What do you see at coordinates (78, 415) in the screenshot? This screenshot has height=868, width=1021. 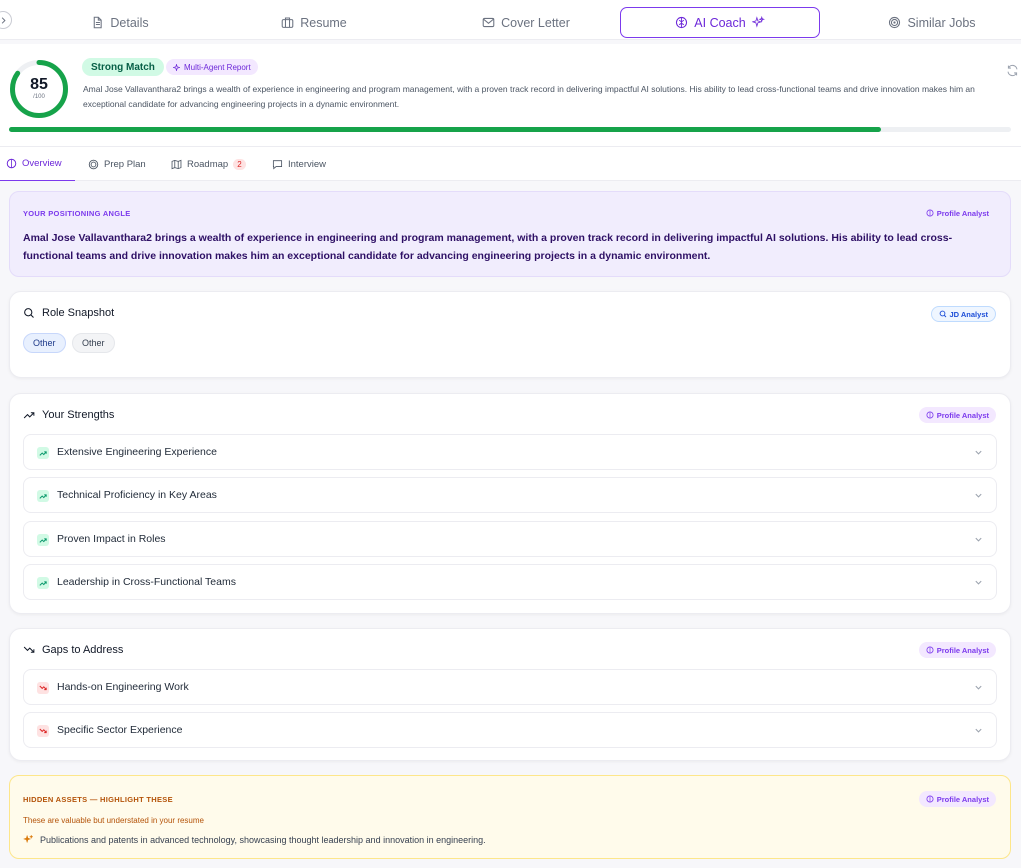 I see `card-title-text: Your Strengths` at bounding box center [78, 415].